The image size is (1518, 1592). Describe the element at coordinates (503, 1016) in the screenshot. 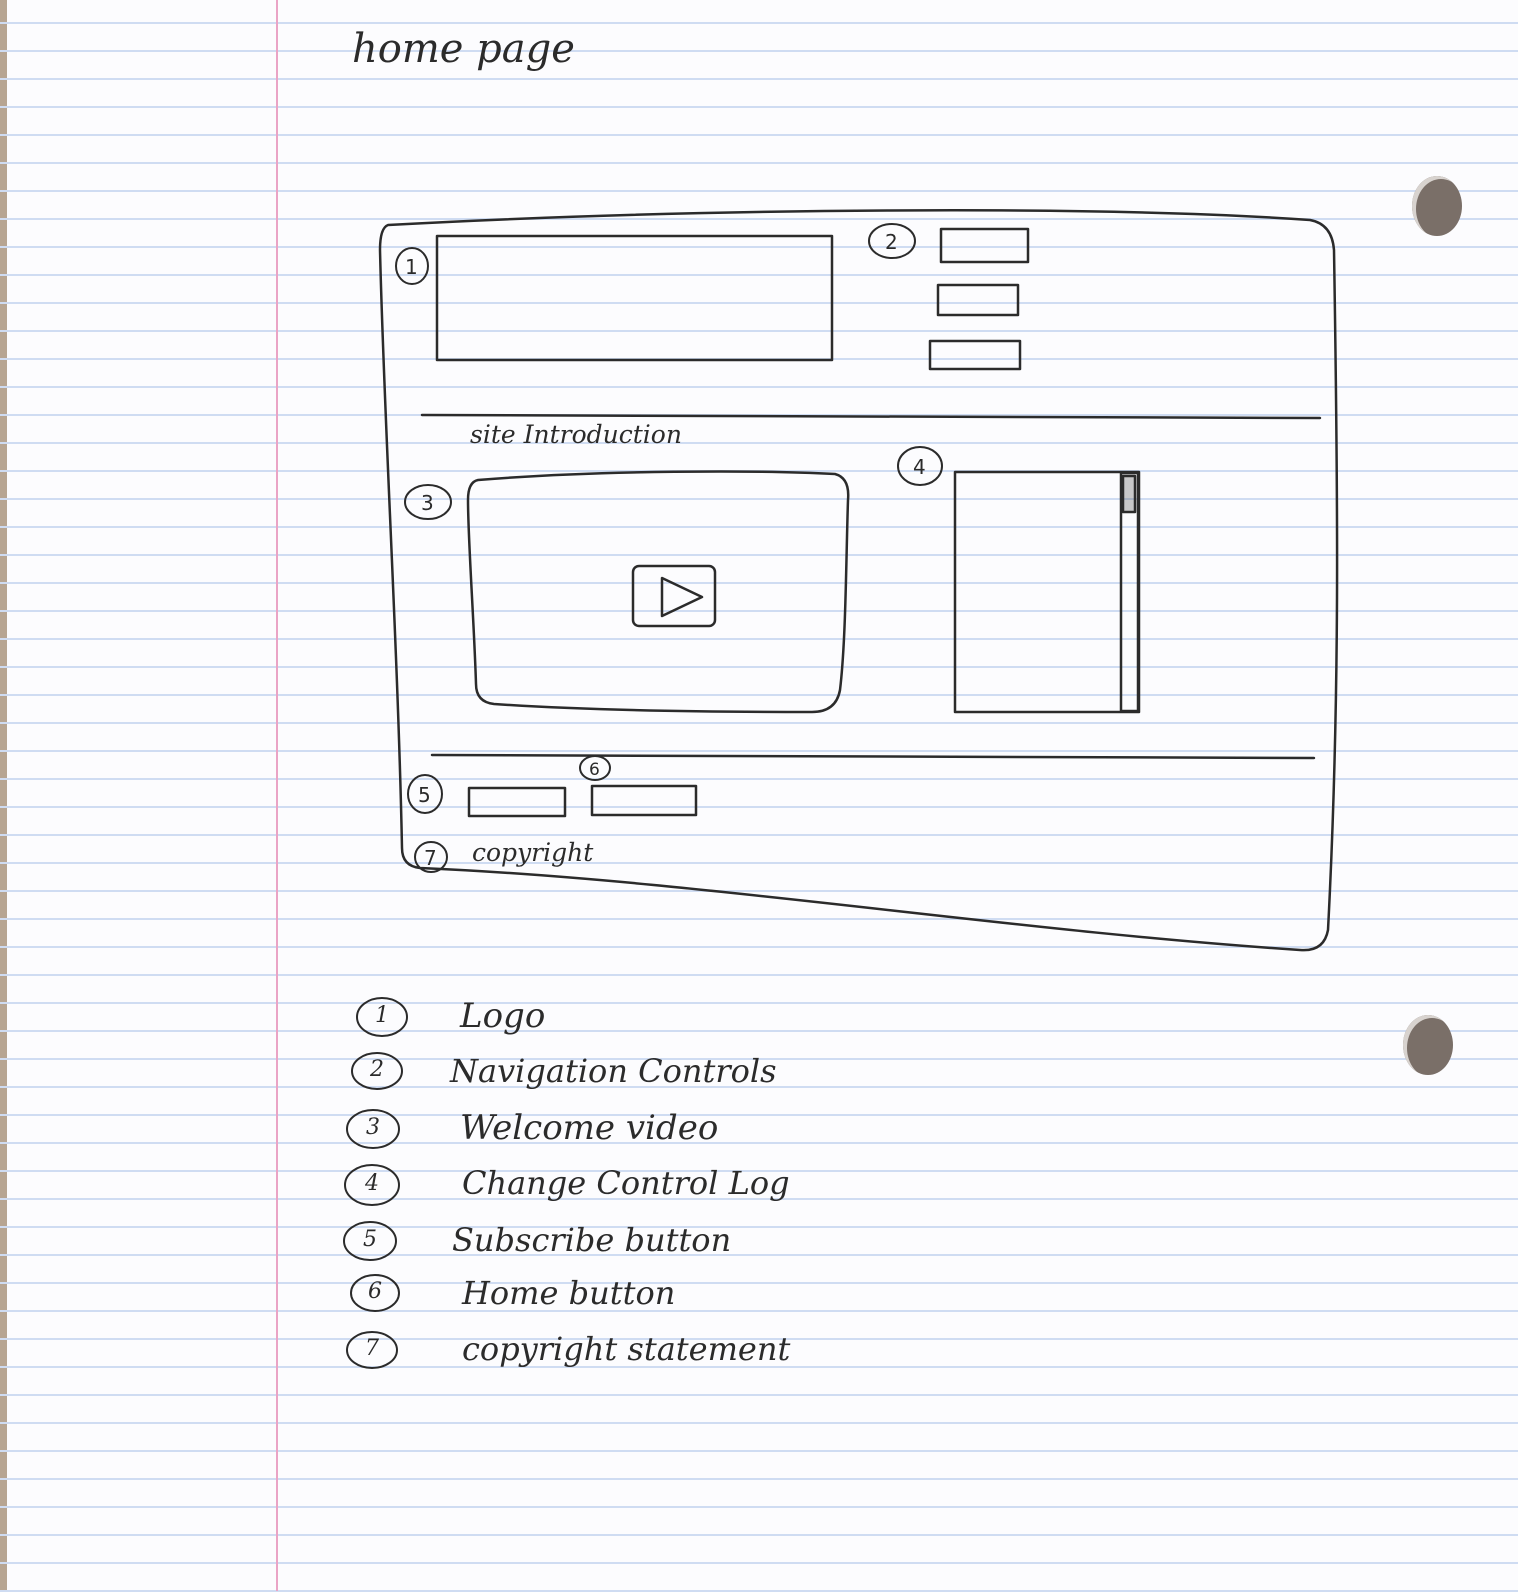

I see `legend-label-logo: Logo` at that location.